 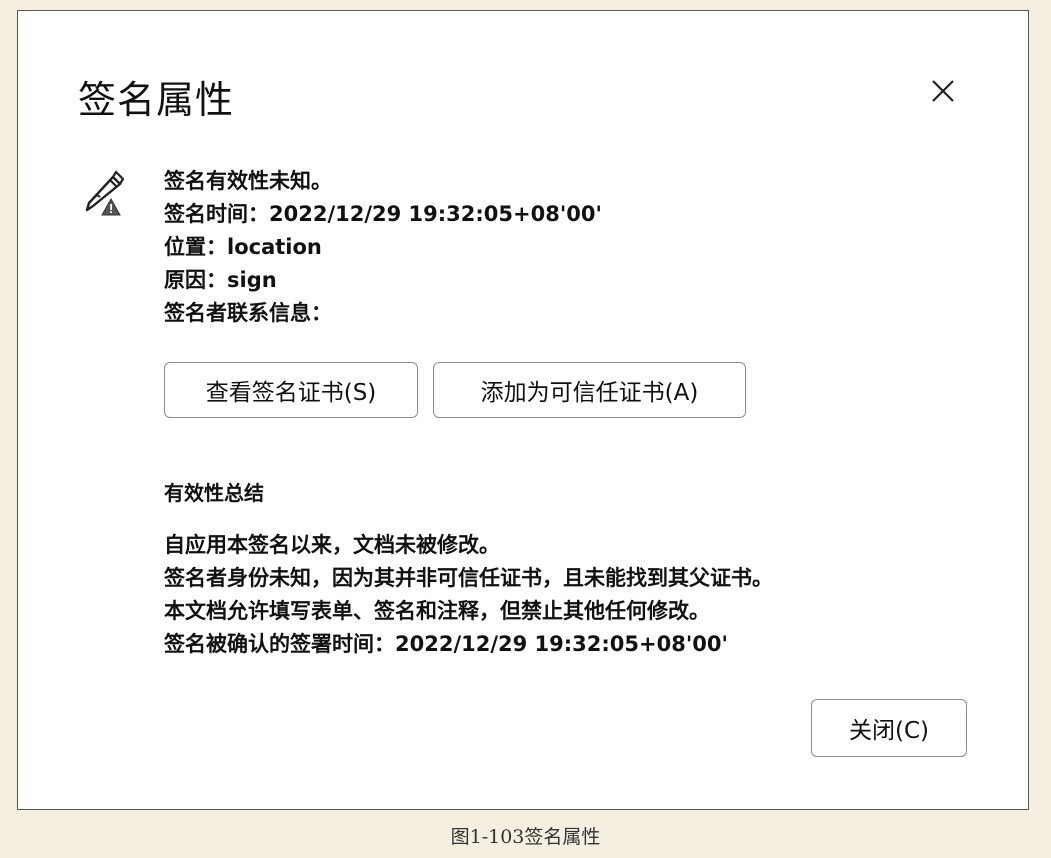 I want to click on signing-time: 签名时间：2022/12/29 19:32:05+08'00', so click(x=383, y=214).